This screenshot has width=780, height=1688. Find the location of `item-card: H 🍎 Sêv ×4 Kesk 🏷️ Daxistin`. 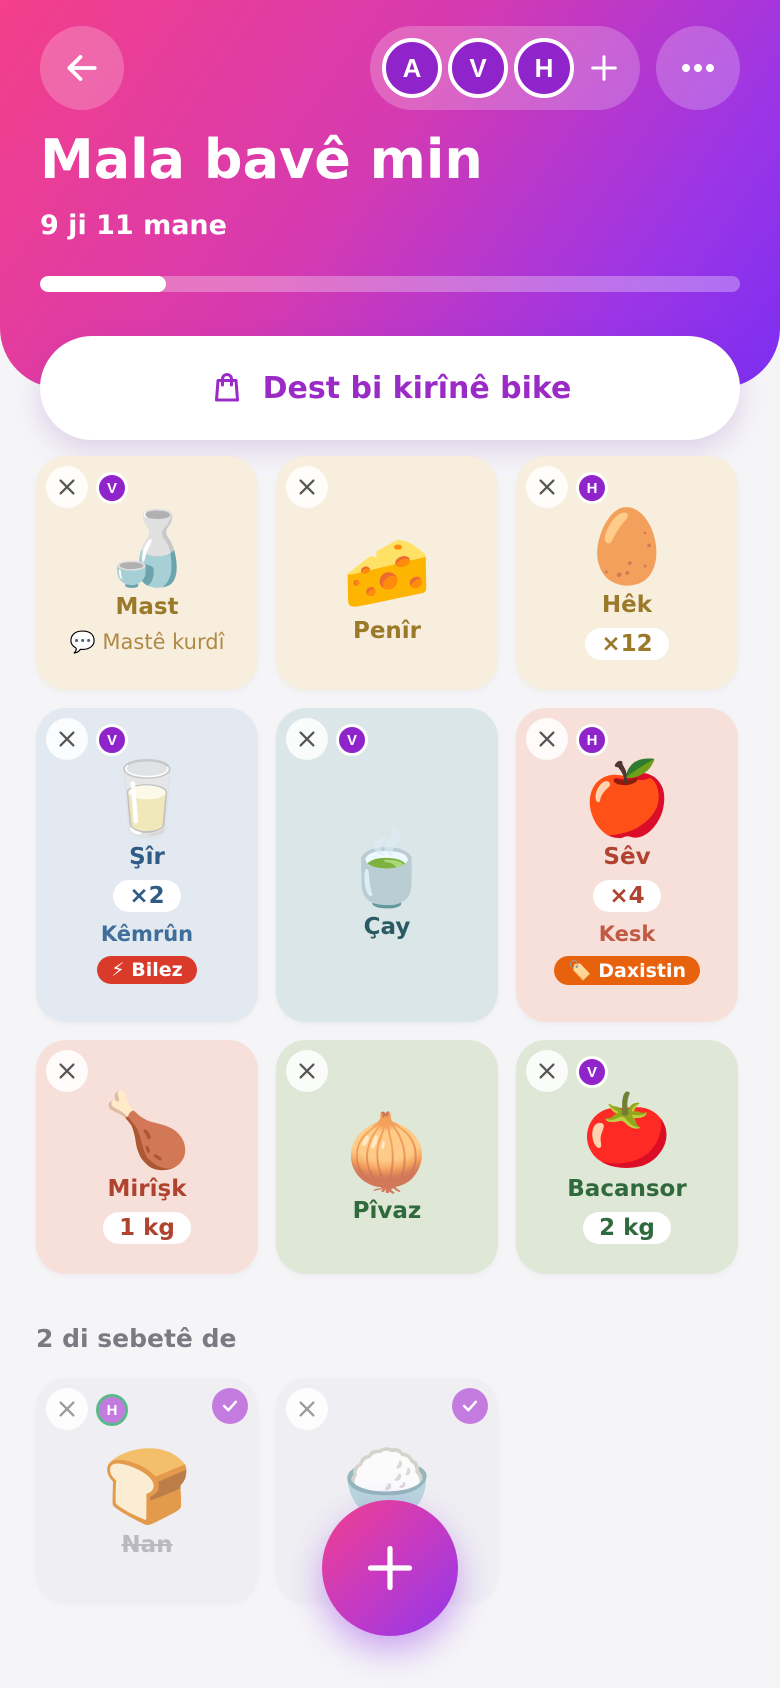

item-card: H 🍎 Sêv ×4 Kesk 🏷️ Daxistin is located at coordinates (627, 865).